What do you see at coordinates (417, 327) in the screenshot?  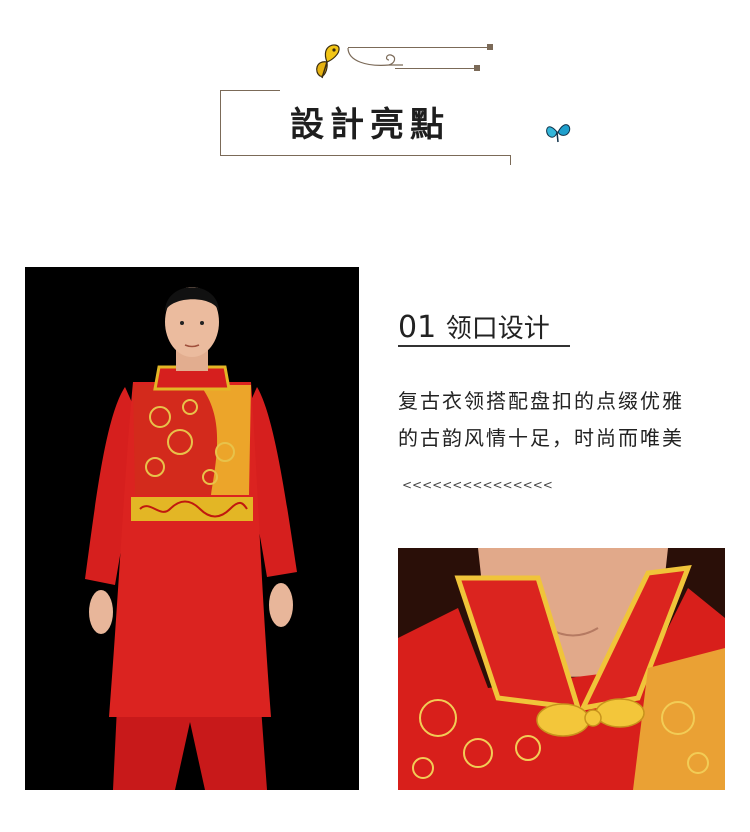 I see `feature-number: 01` at bounding box center [417, 327].